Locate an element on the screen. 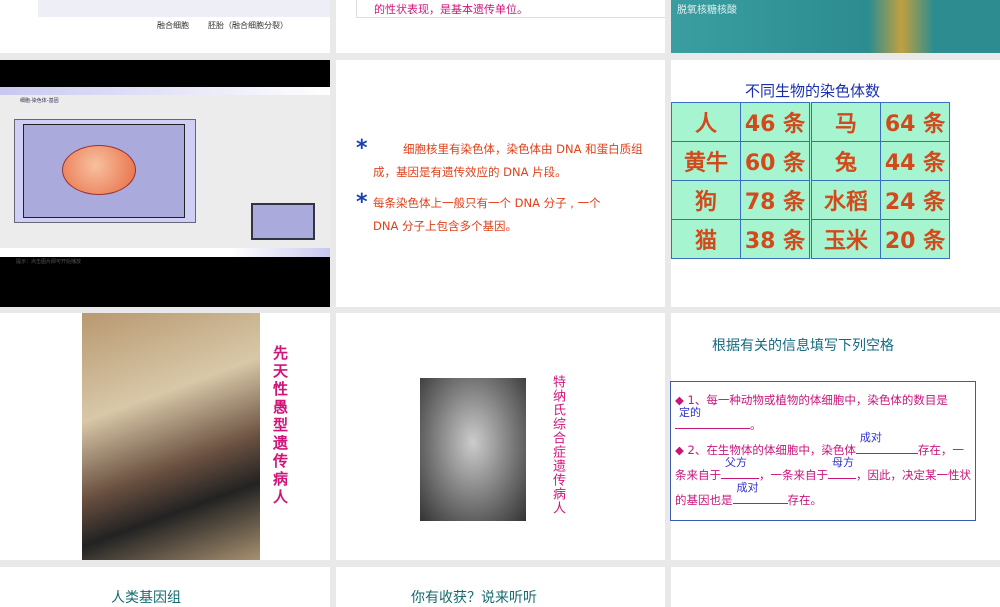 This screenshot has height=607, width=1000. text: 定的 is located at coordinates (690, 412).